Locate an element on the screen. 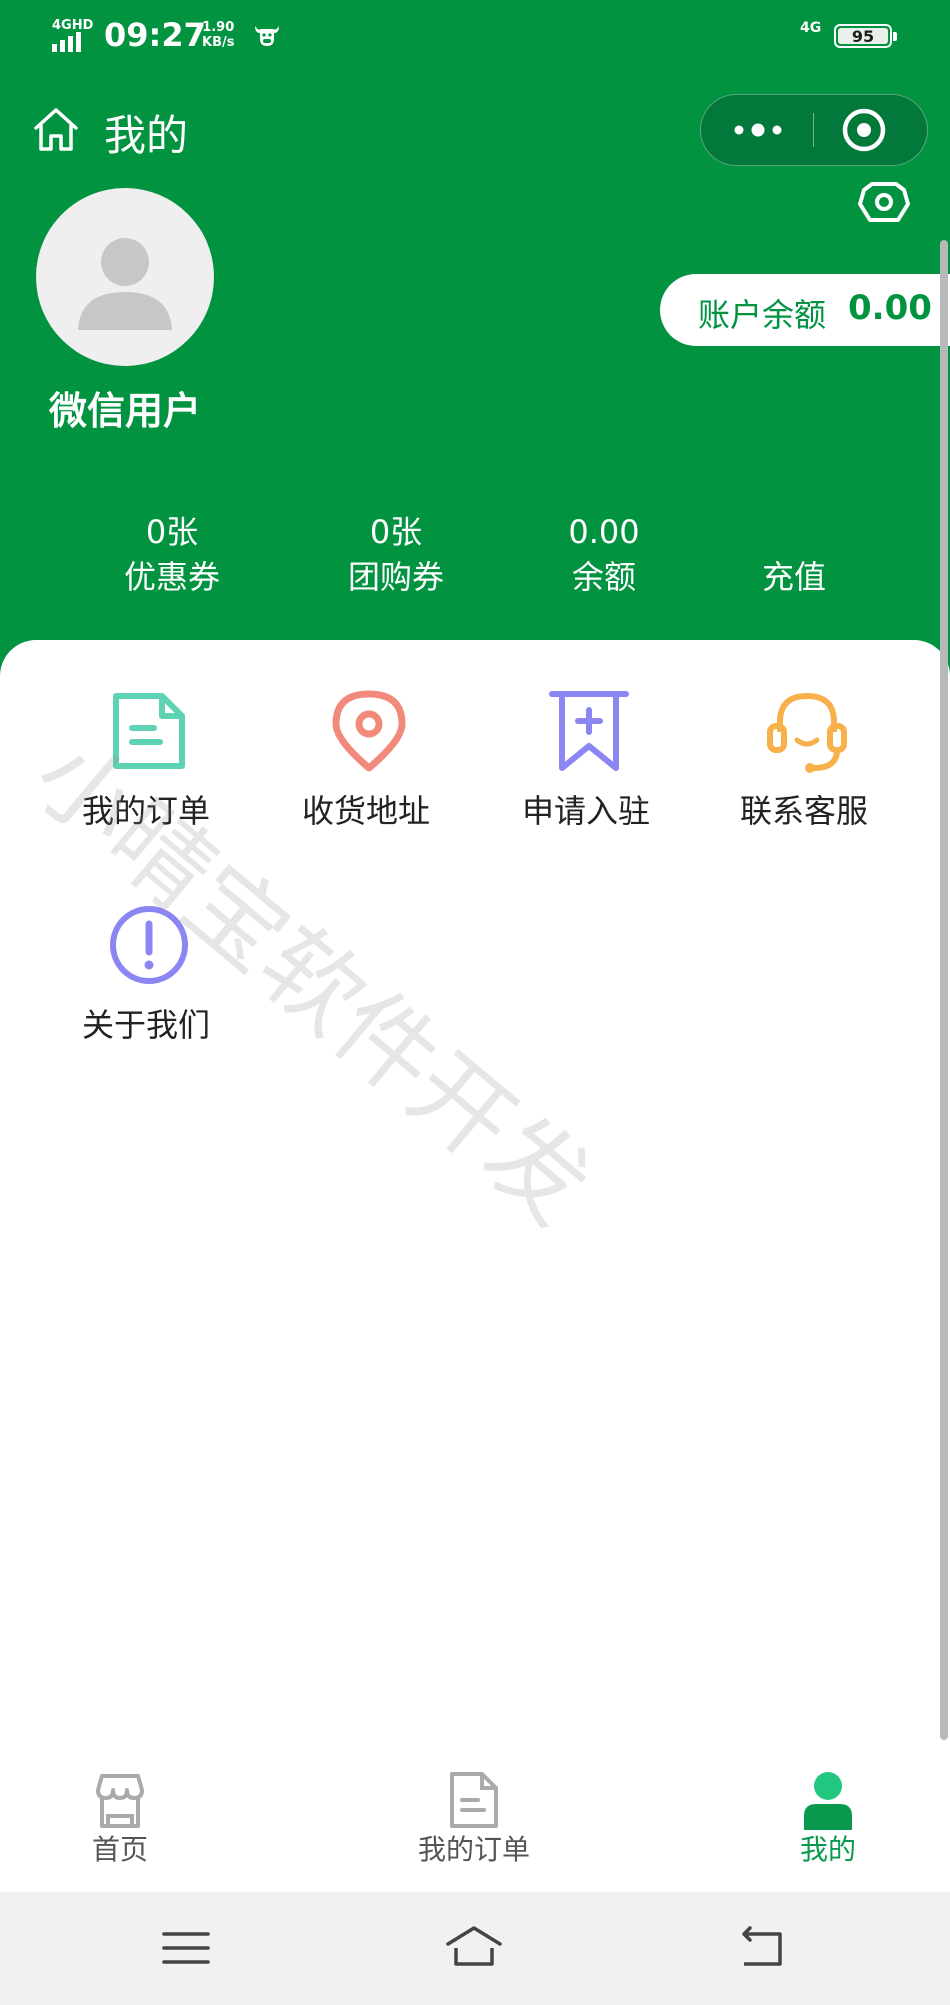 The width and height of the screenshot is (950, 2005). tab-my-orders: 我的订单 is located at coordinates (474, 1816).